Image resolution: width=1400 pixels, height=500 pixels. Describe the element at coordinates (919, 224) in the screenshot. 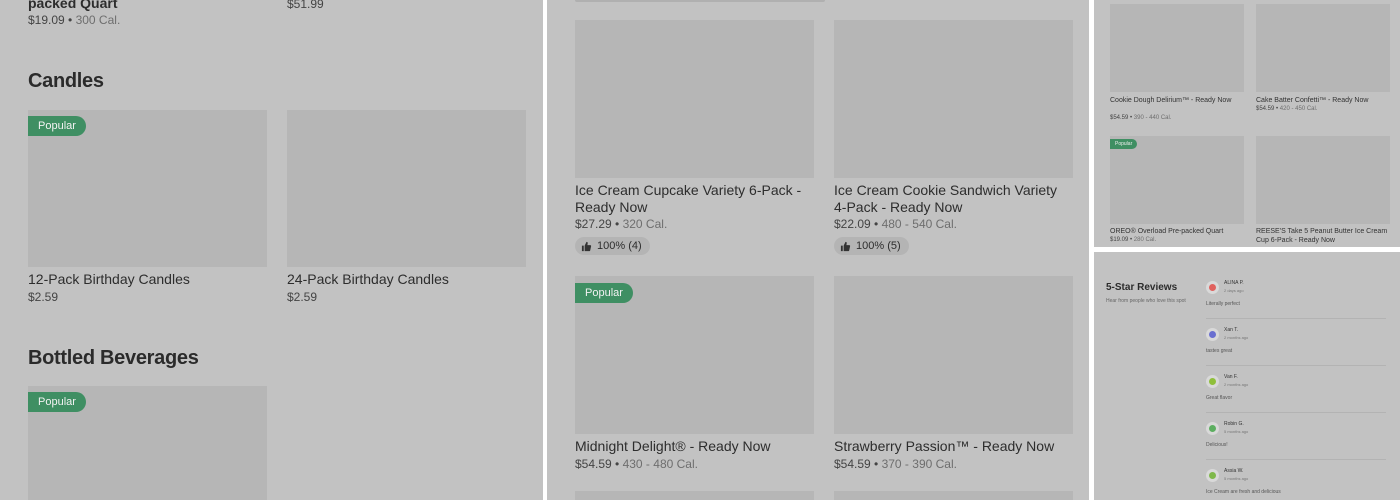

I see `calorie-value: 480 - 540 Cal.` at that location.